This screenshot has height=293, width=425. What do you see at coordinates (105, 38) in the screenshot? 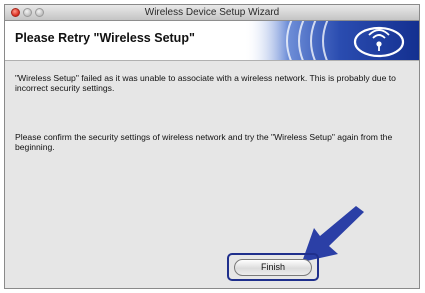
I see `page-title: Please Retry "Wireless Setup"` at bounding box center [105, 38].